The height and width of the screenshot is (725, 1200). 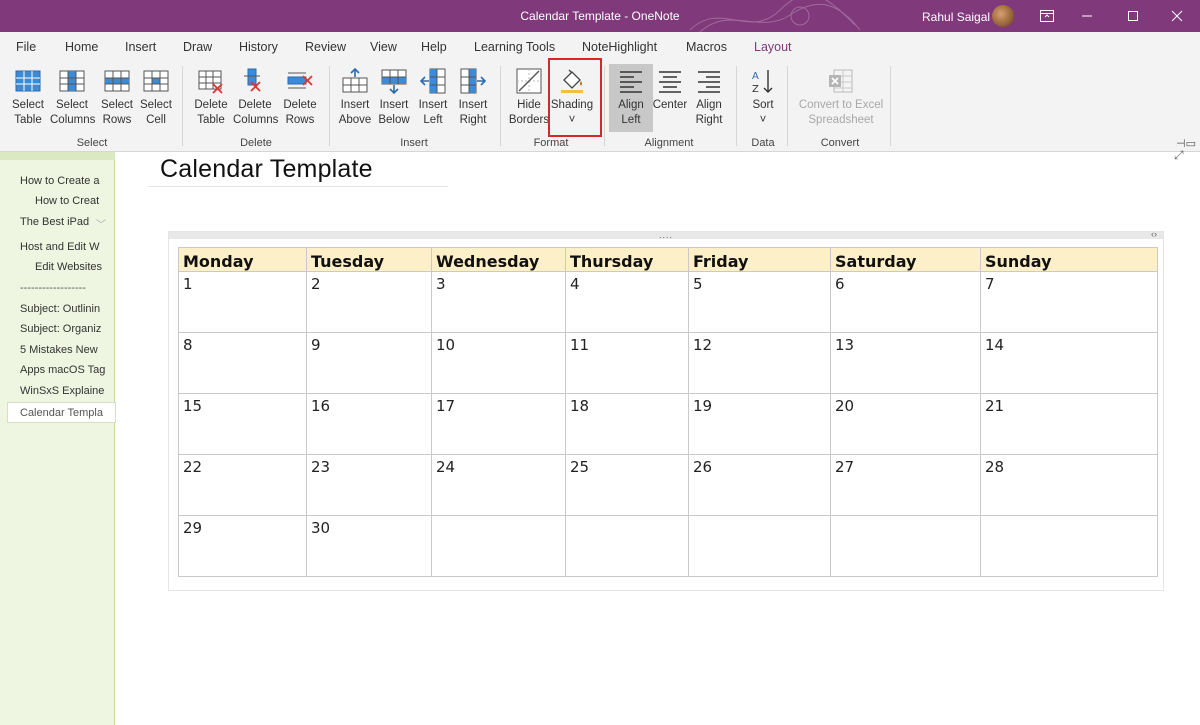 What do you see at coordinates (787, 106) in the screenshot?
I see `group-separator` at bounding box center [787, 106].